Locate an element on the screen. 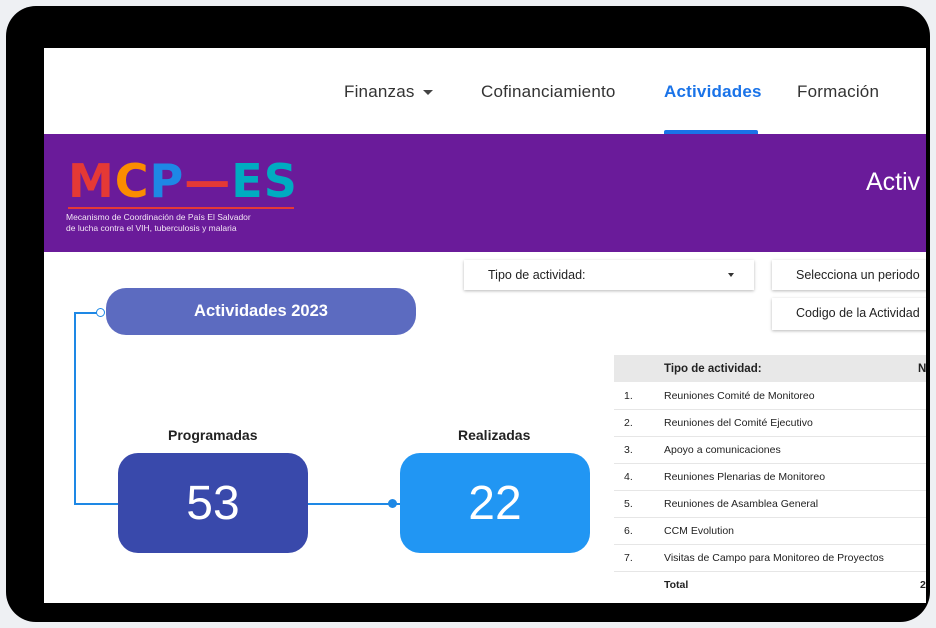 This screenshot has height=628, width=936. realizadas-label: Realizadas is located at coordinates (494, 435).